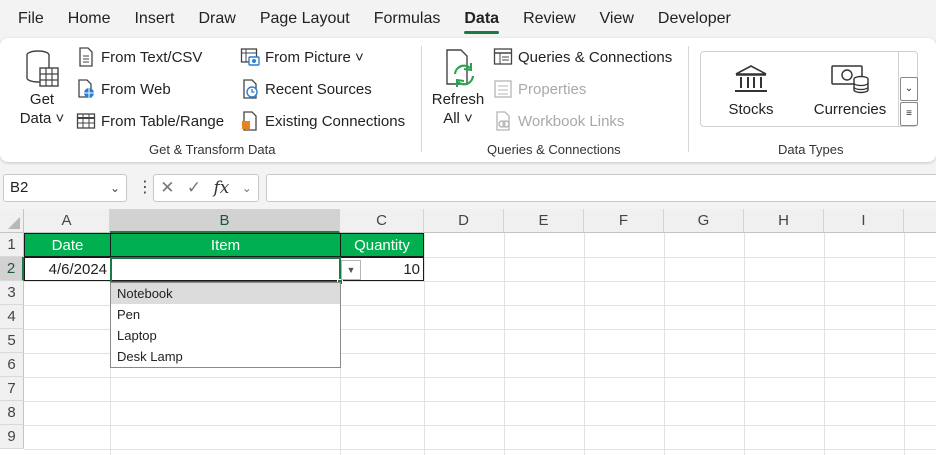 The height and width of the screenshot is (455, 936). I want to click on menu-draw: Draw, so click(216, 19).